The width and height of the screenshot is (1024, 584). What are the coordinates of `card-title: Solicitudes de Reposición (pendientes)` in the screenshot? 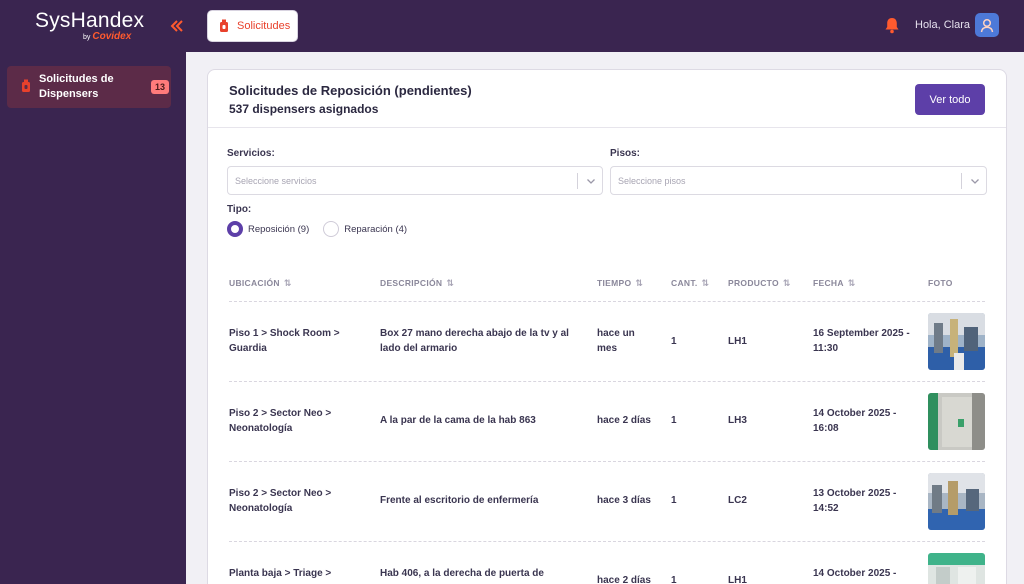 It's located at (350, 90).